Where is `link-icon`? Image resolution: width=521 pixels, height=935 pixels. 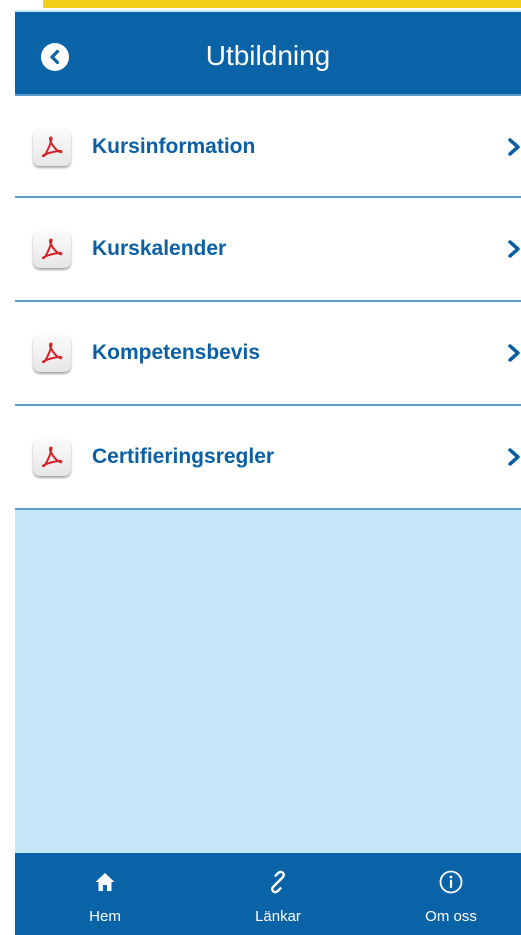
link-icon is located at coordinates (278, 882).